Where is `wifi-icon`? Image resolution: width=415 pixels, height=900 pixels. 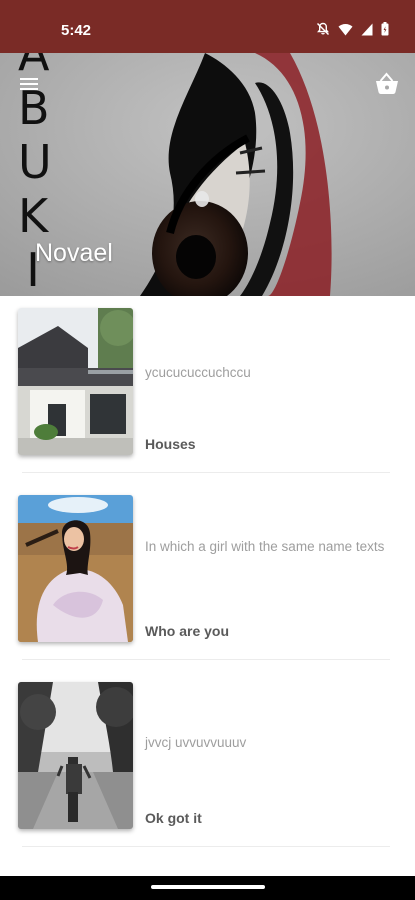 wifi-icon is located at coordinates (345, 29).